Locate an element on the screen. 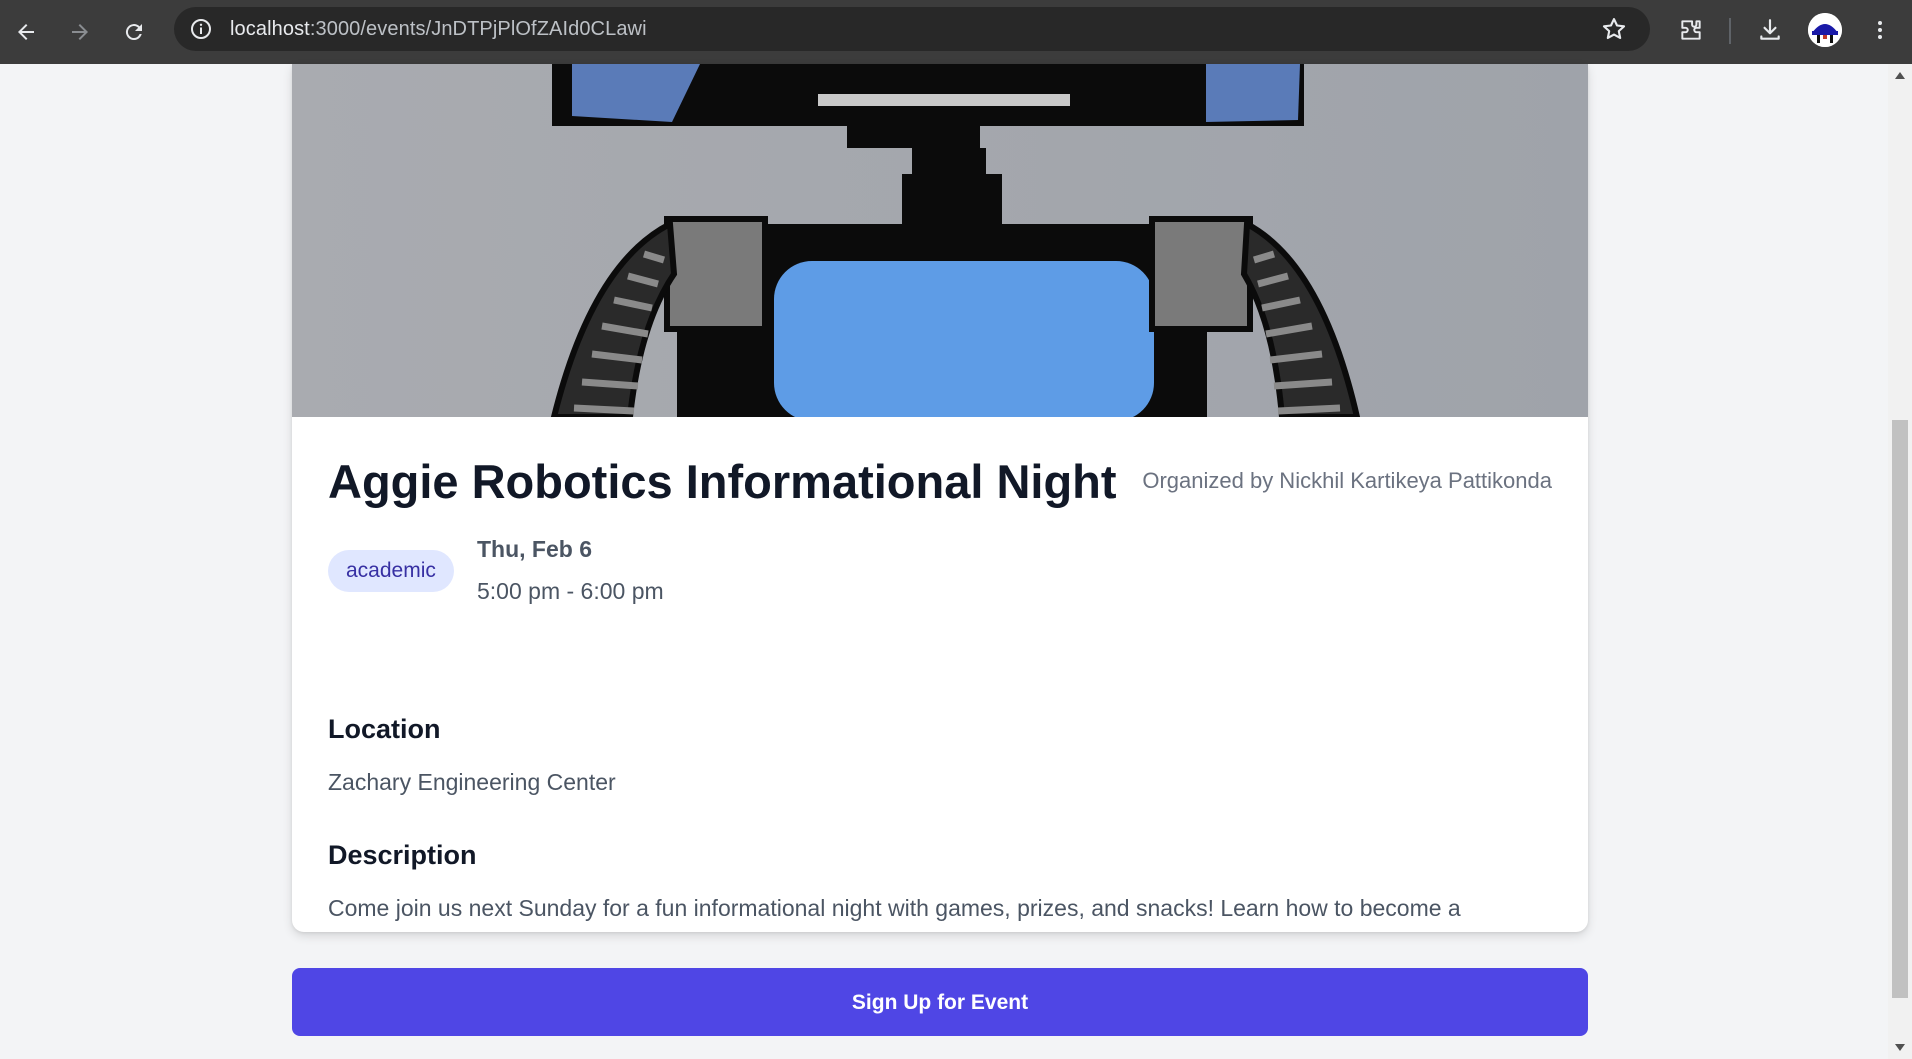 The width and height of the screenshot is (1912, 1059). scrollbar-thumb is located at coordinates (1900, 709).